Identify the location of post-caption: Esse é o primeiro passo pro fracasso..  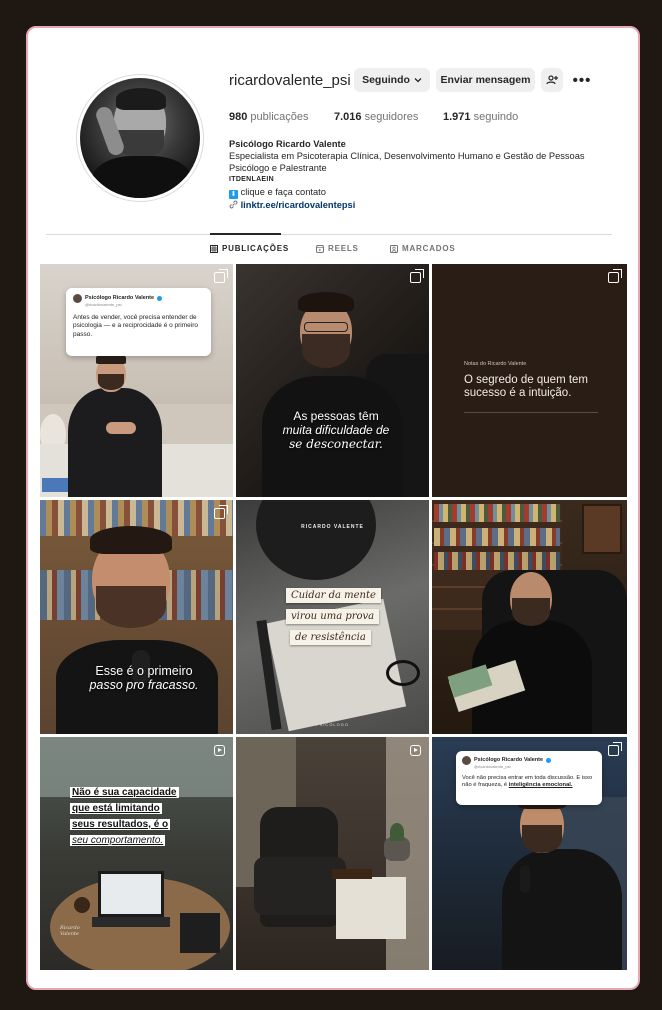
(144, 678).